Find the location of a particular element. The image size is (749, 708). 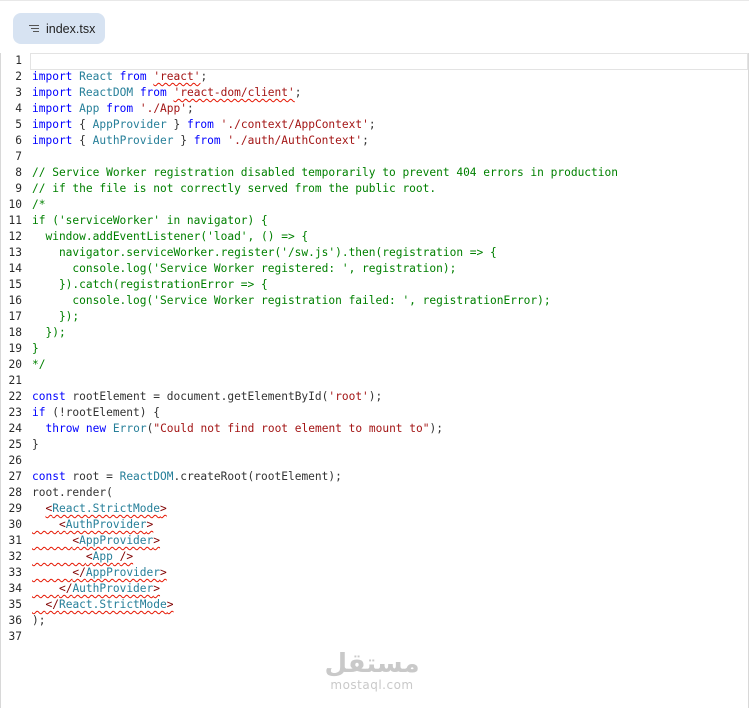

line-number: 14 is located at coordinates (15, 268).